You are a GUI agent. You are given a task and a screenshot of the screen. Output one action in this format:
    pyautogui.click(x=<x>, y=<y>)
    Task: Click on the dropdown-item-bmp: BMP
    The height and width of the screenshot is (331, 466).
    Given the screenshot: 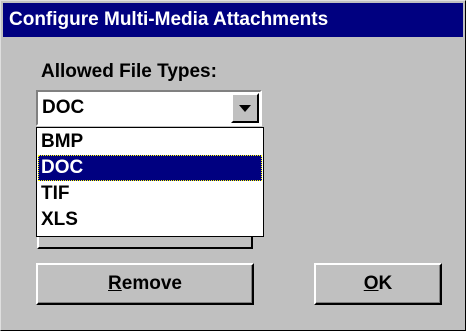 What is the action you would take?
    pyautogui.click(x=150, y=142)
    